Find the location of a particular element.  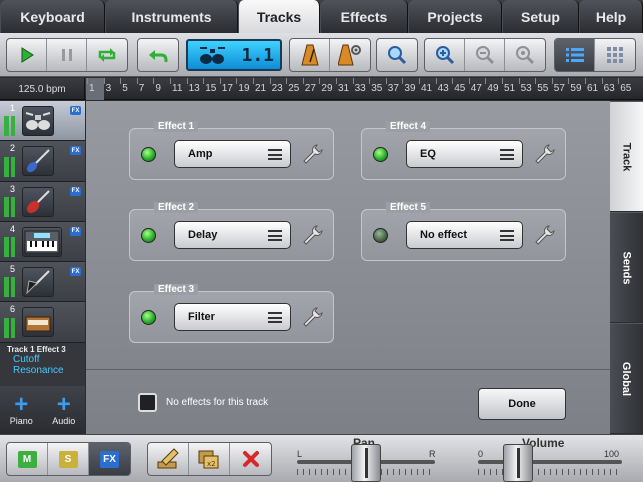

delete-track-button is located at coordinates (250, 459).